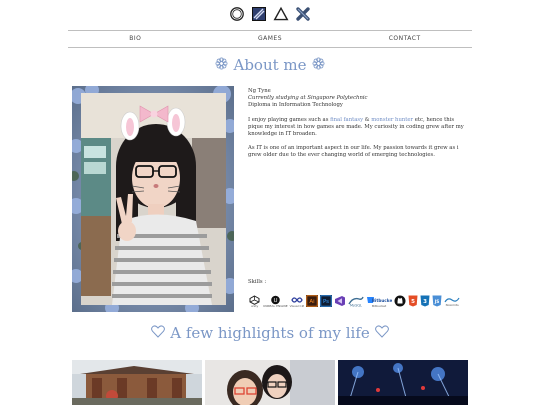 The image size is (540, 405). I want to click on about-heading: About me, so click(270, 65).